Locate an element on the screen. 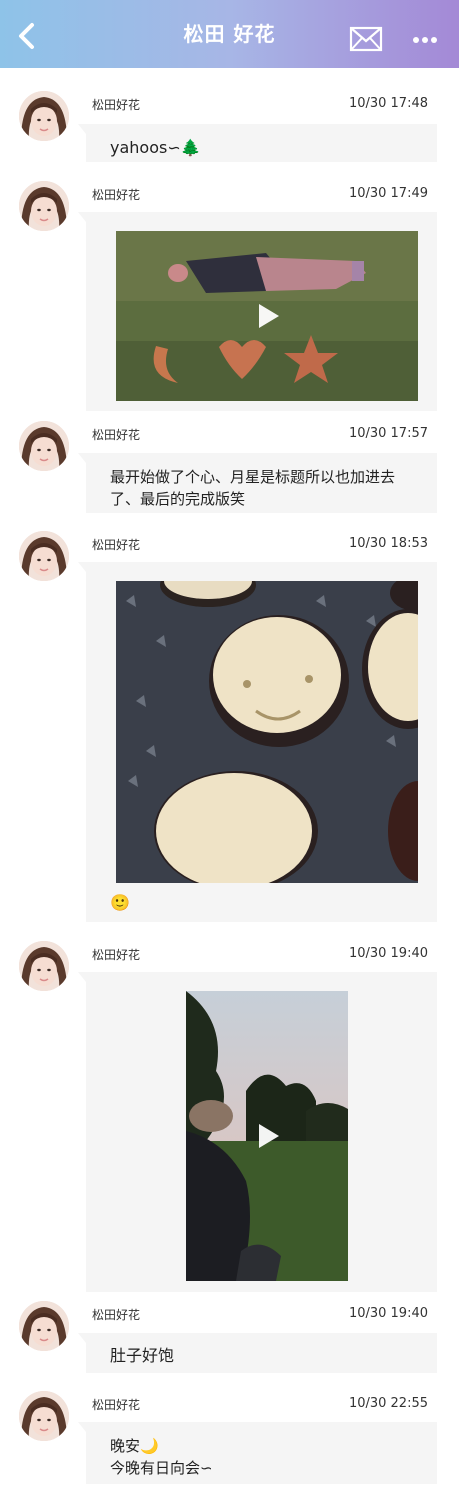 The height and width of the screenshot is (1500, 459). message-text: 最开始做了个心、月星是标题所以也加进去 了、最后的完成版笑 is located at coordinates (261, 481).